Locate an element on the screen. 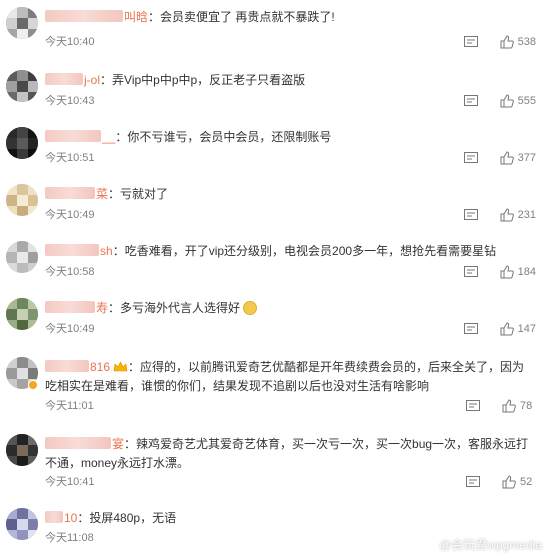 This screenshot has height=558, width=550. commenter-name: 816 is located at coordinates (77, 367).